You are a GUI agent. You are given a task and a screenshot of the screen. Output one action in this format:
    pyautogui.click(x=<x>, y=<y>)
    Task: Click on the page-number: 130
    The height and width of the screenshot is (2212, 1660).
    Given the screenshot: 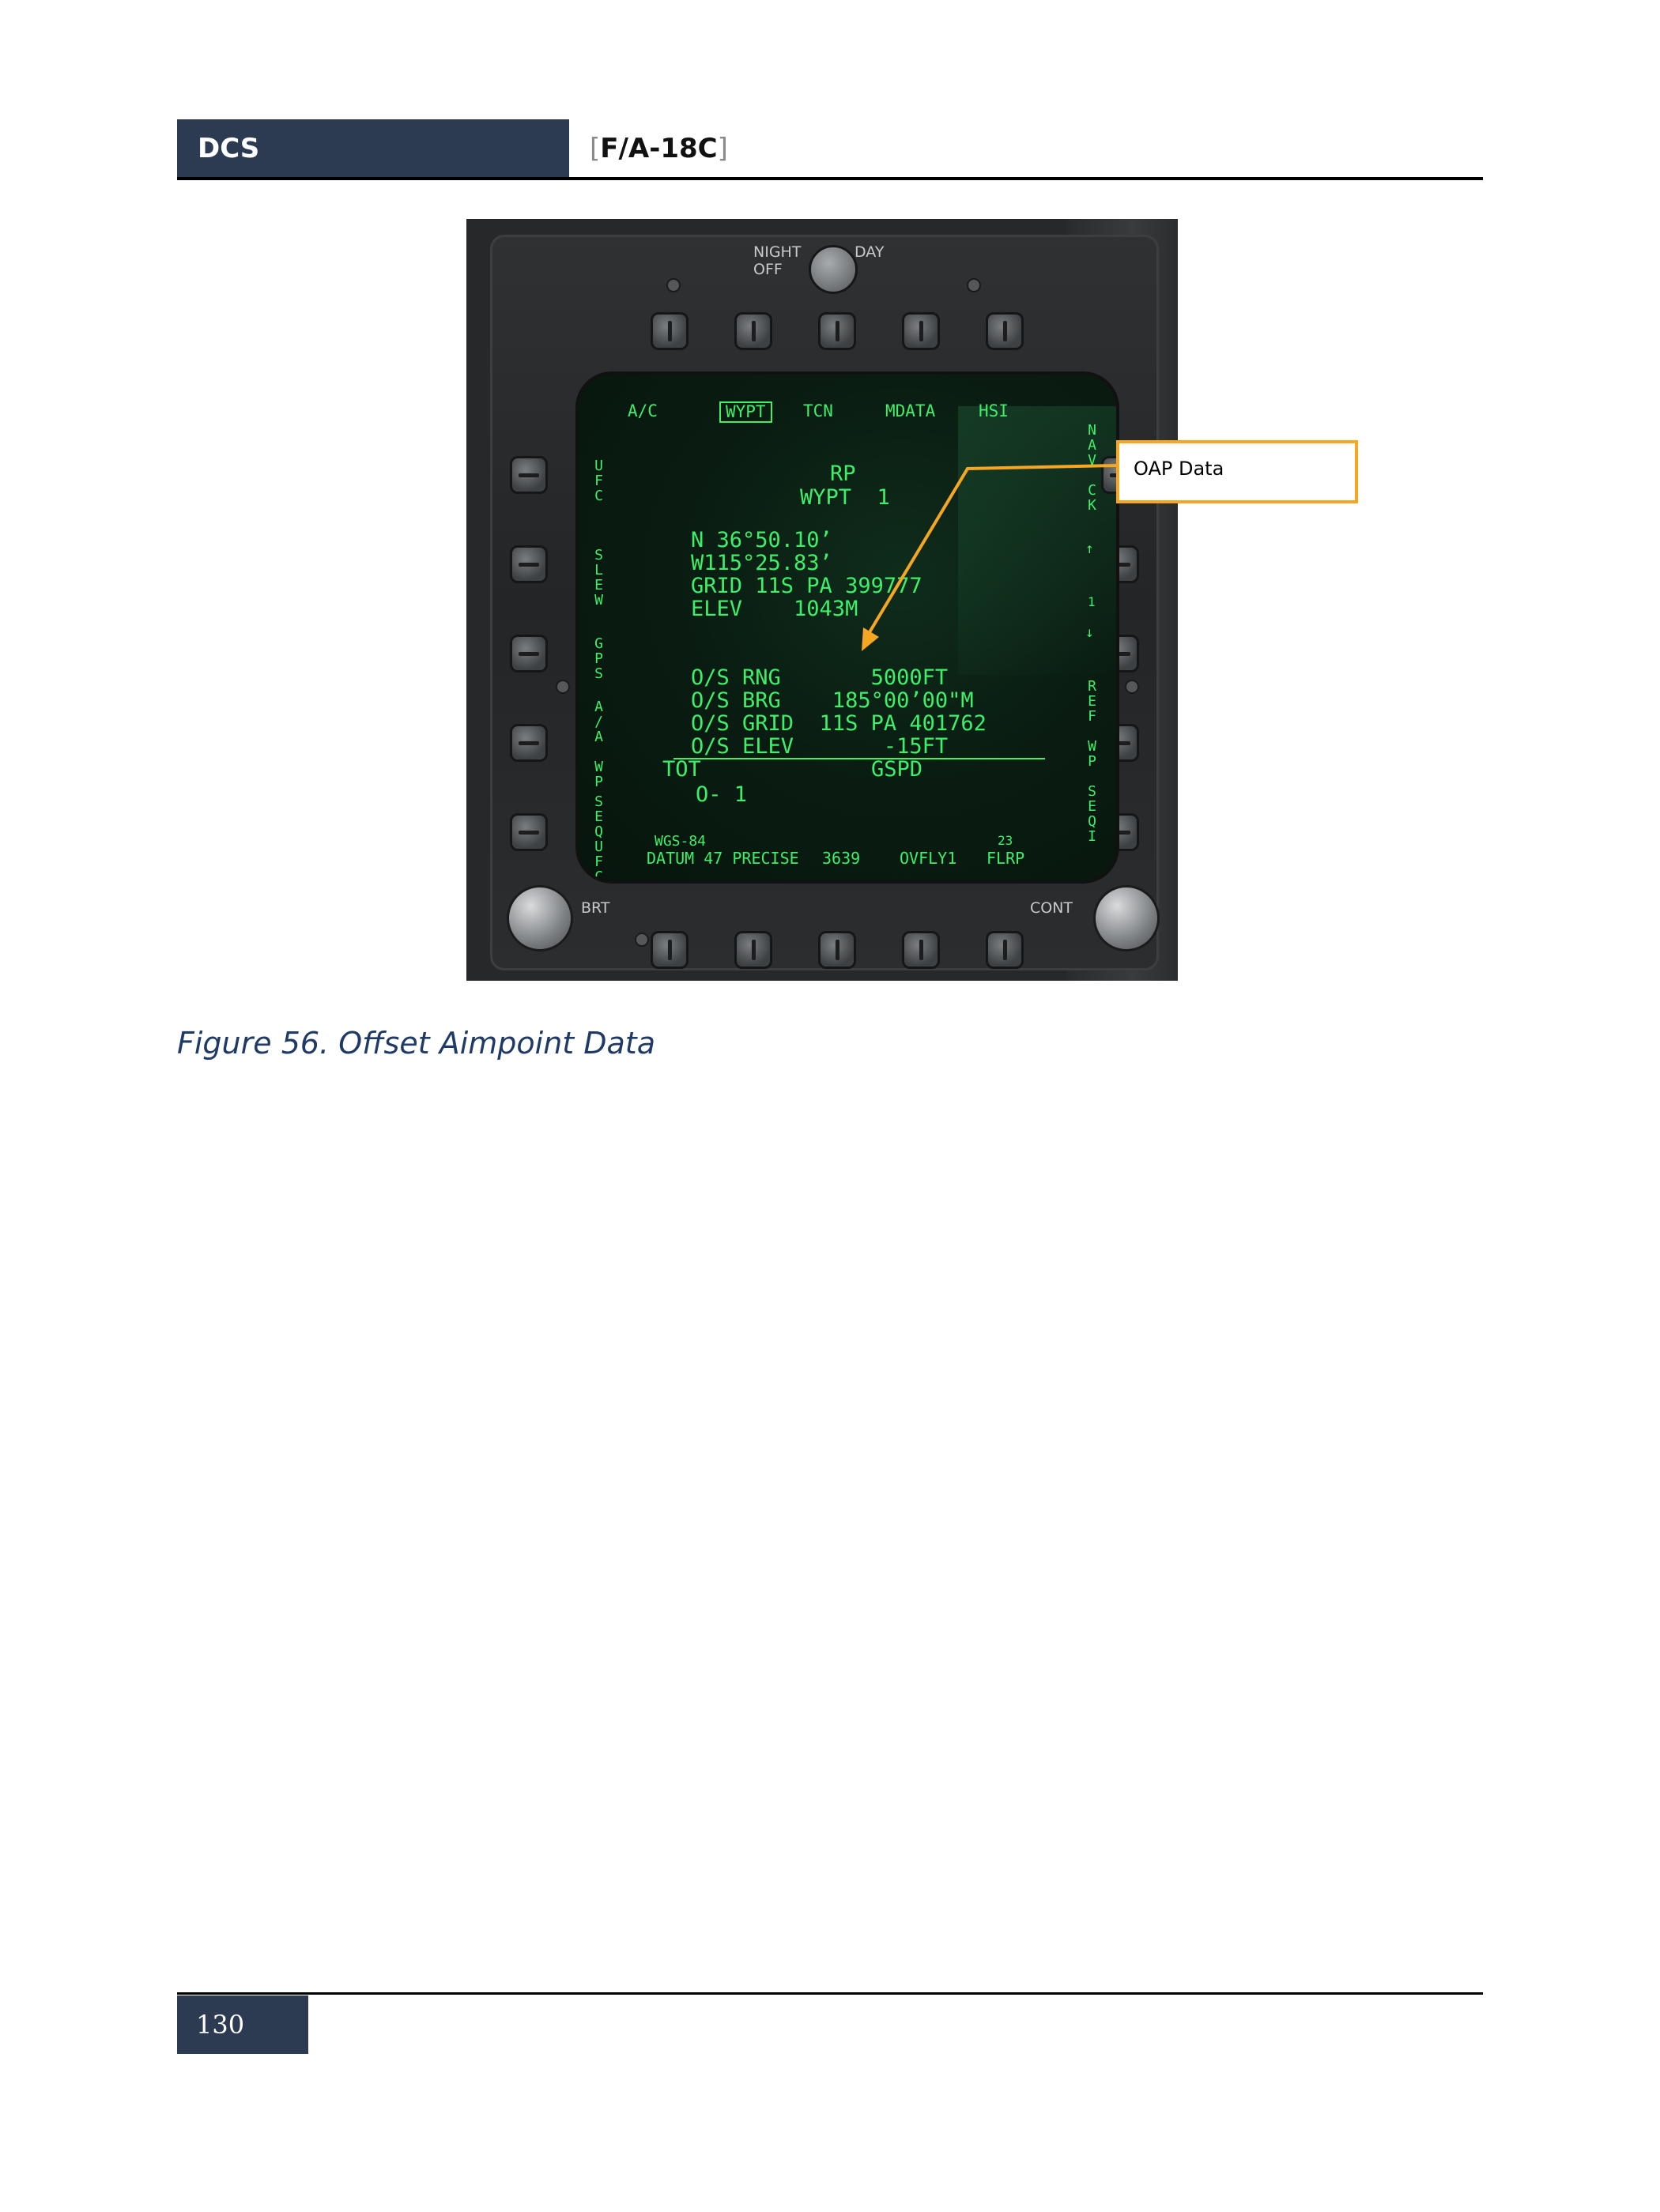 What is the action you would take?
    pyautogui.click(x=242, y=2025)
    